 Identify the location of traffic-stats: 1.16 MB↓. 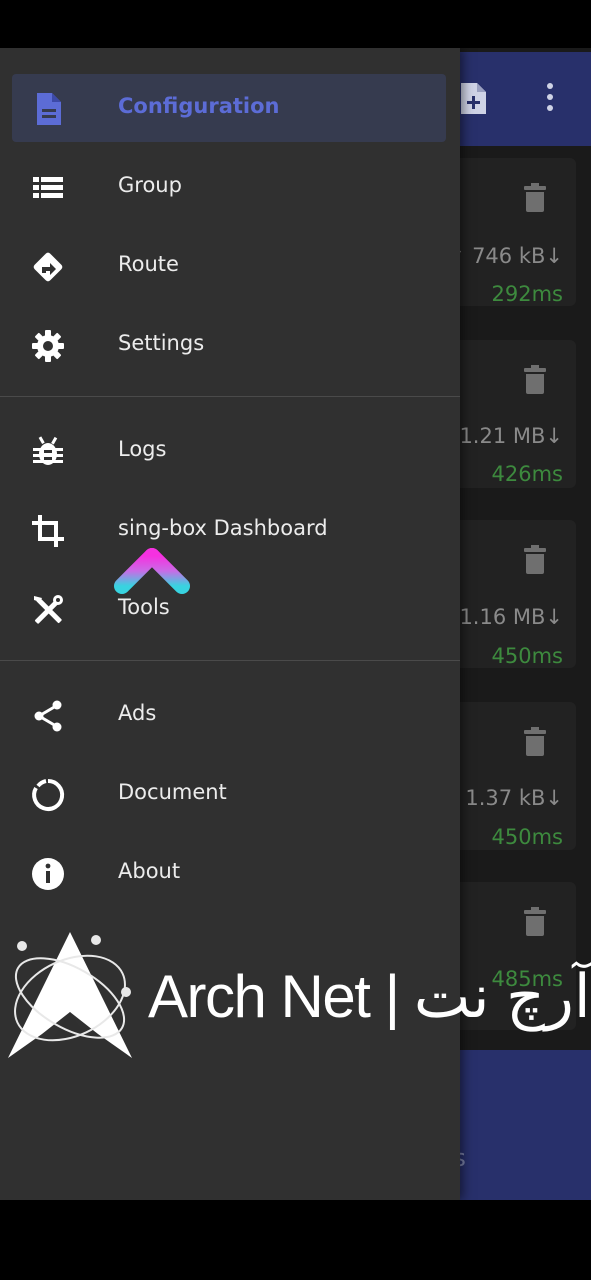
(511, 617).